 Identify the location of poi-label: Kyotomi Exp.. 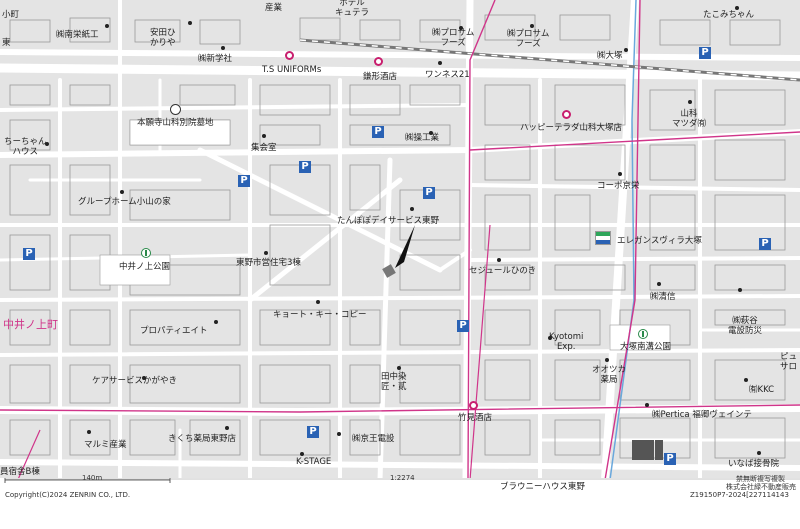
(566, 342).